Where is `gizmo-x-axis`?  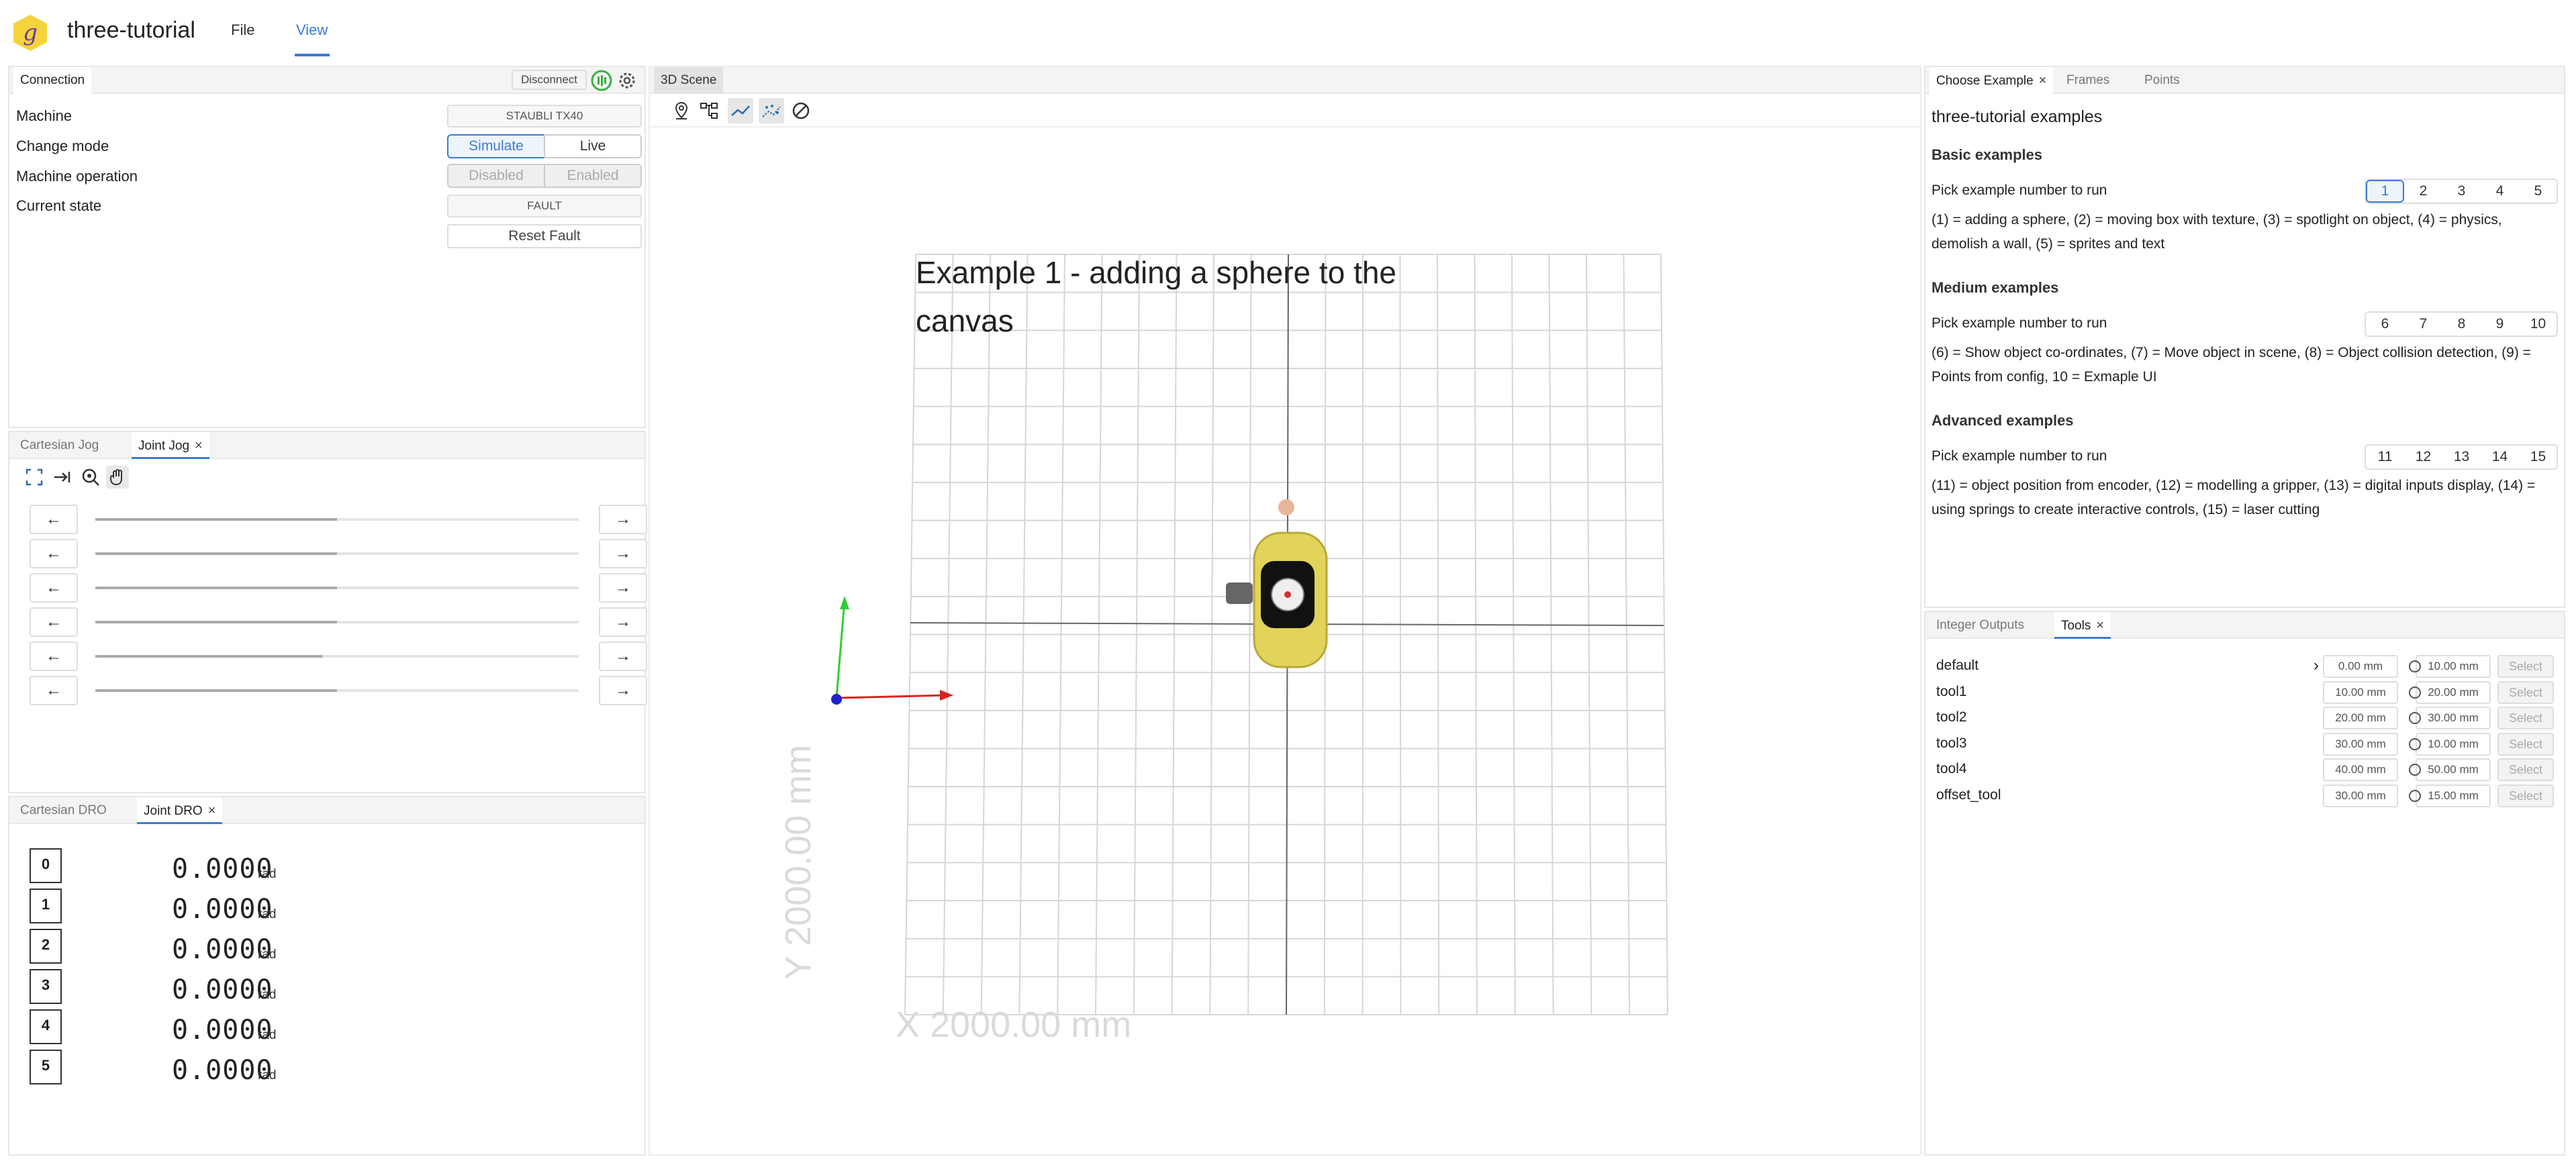
gizmo-x-axis is located at coordinates (891, 696).